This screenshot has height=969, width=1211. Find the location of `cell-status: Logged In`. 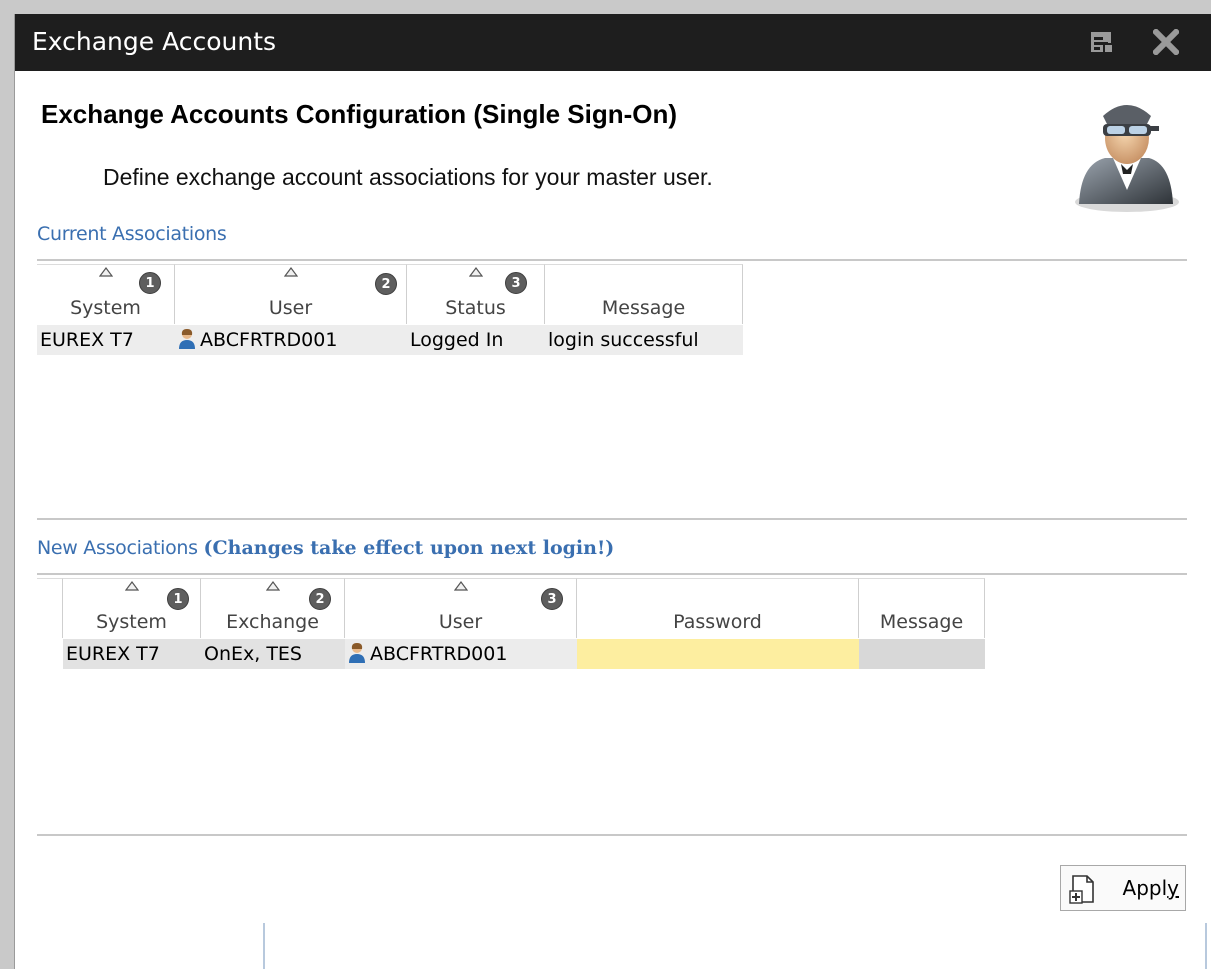

cell-status: Logged In is located at coordinates (476, 340).